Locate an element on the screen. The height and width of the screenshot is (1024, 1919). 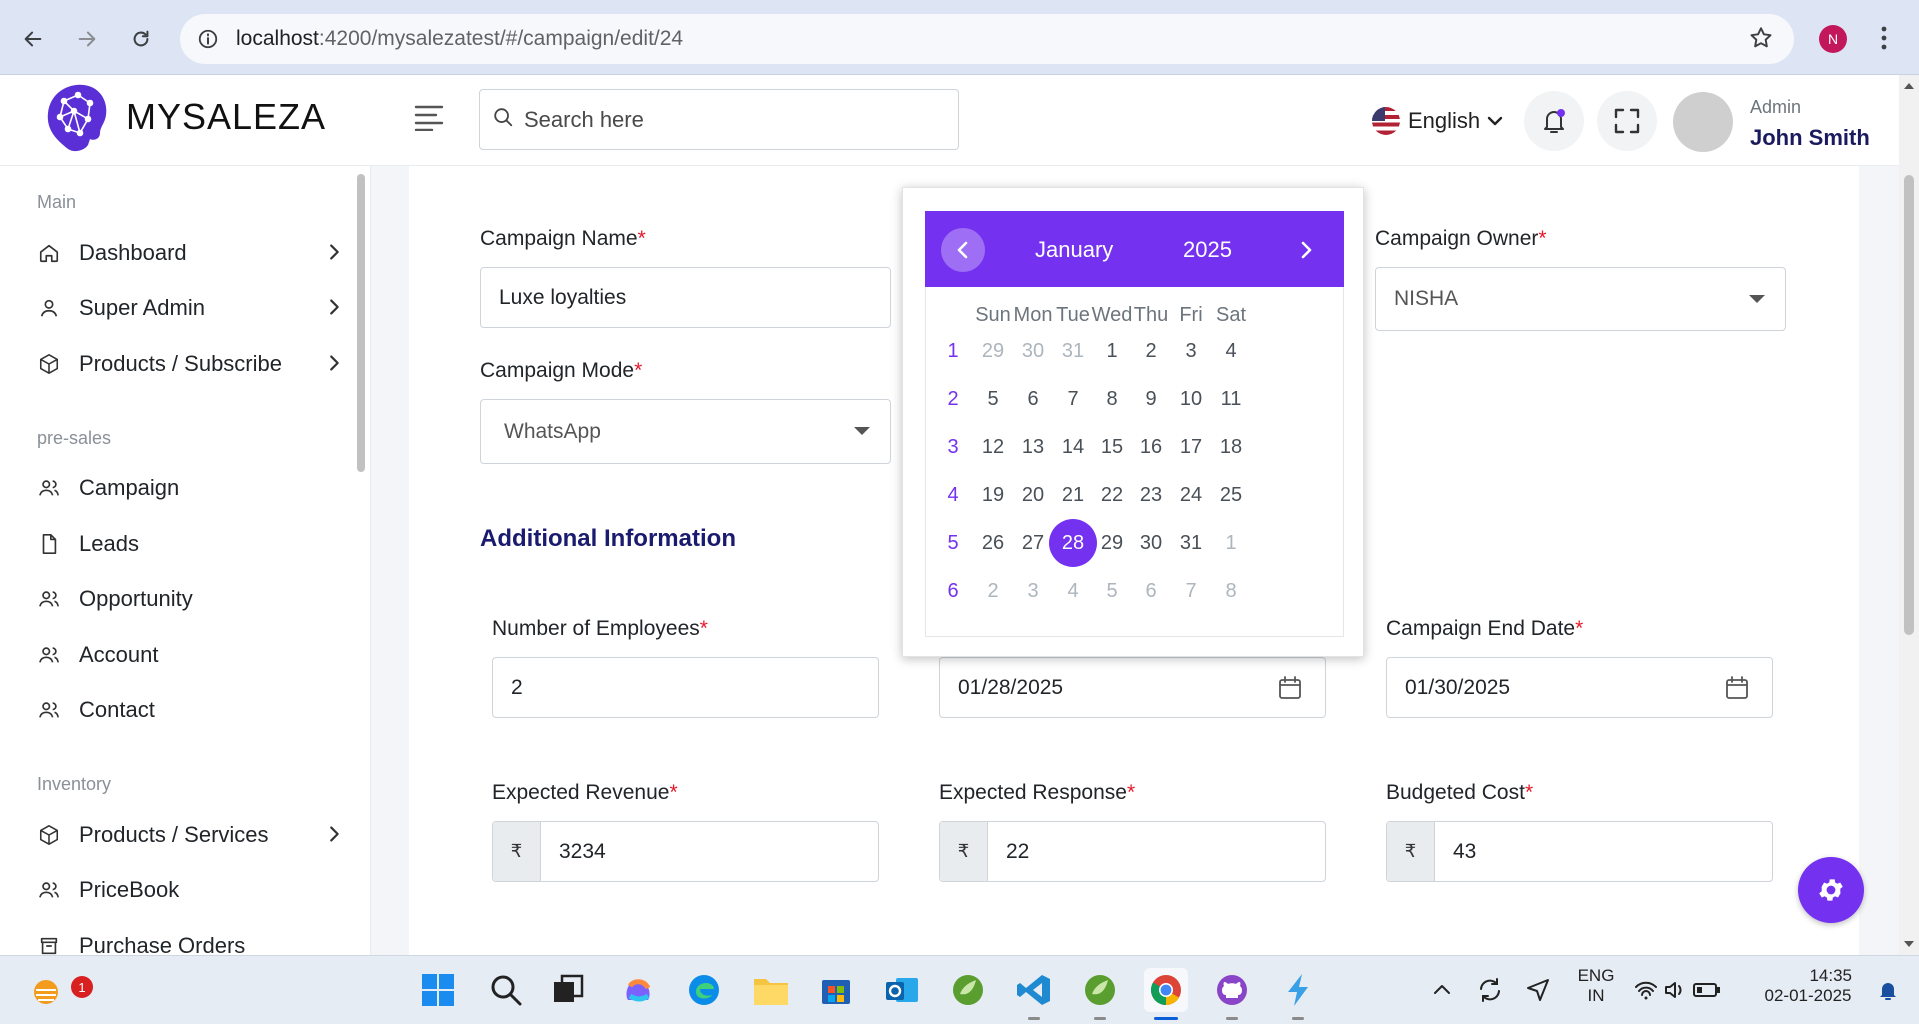
sidebar-item-super-admin: Super Admin is located at coordinates (188, 308).